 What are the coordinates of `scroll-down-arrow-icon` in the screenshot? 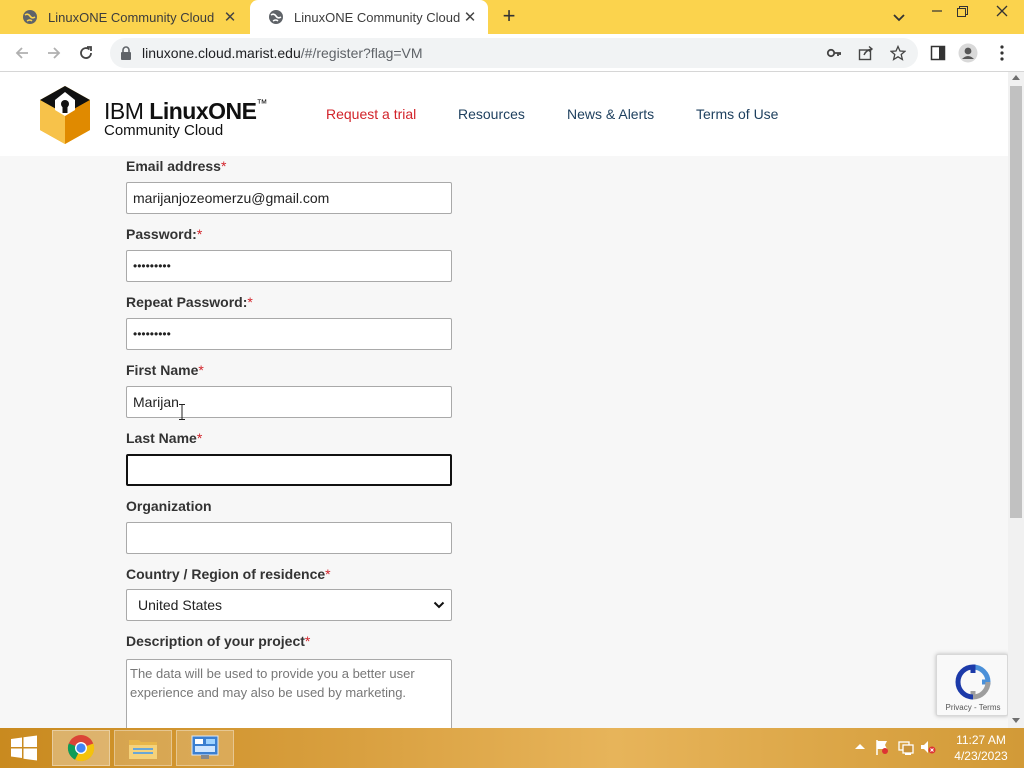 It's located at (1016, 720).